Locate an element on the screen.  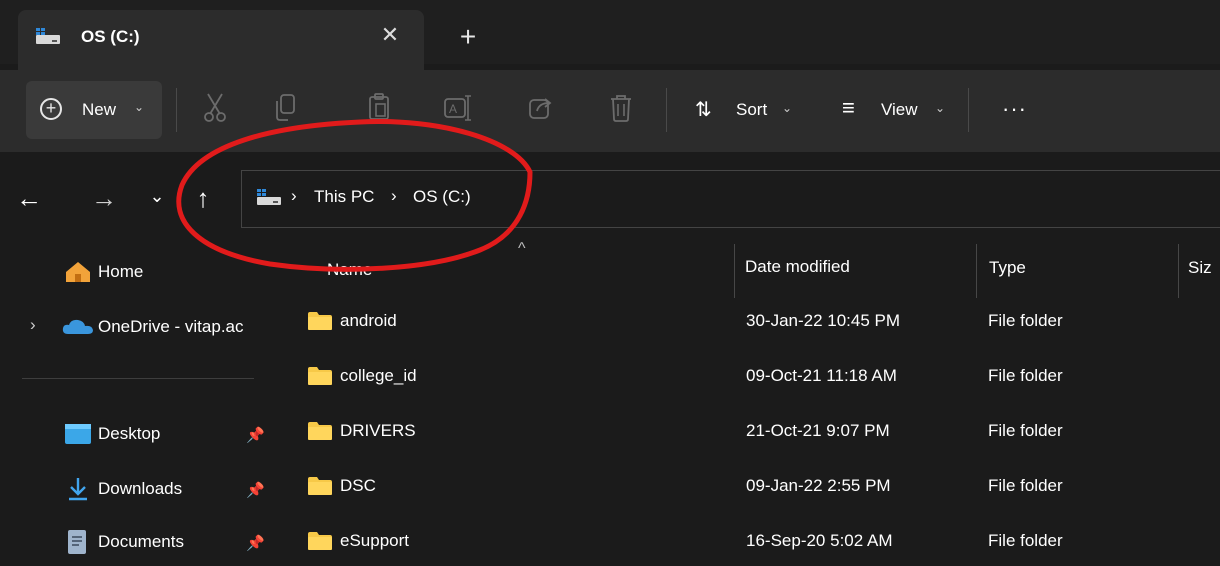
back-arrow-icon: ← is located at coordinates (29, 198).